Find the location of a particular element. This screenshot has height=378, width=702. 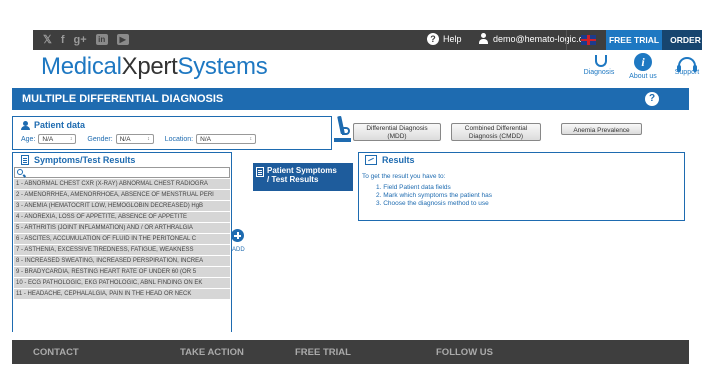

help-label: Help is located at coordinates (452, 39).